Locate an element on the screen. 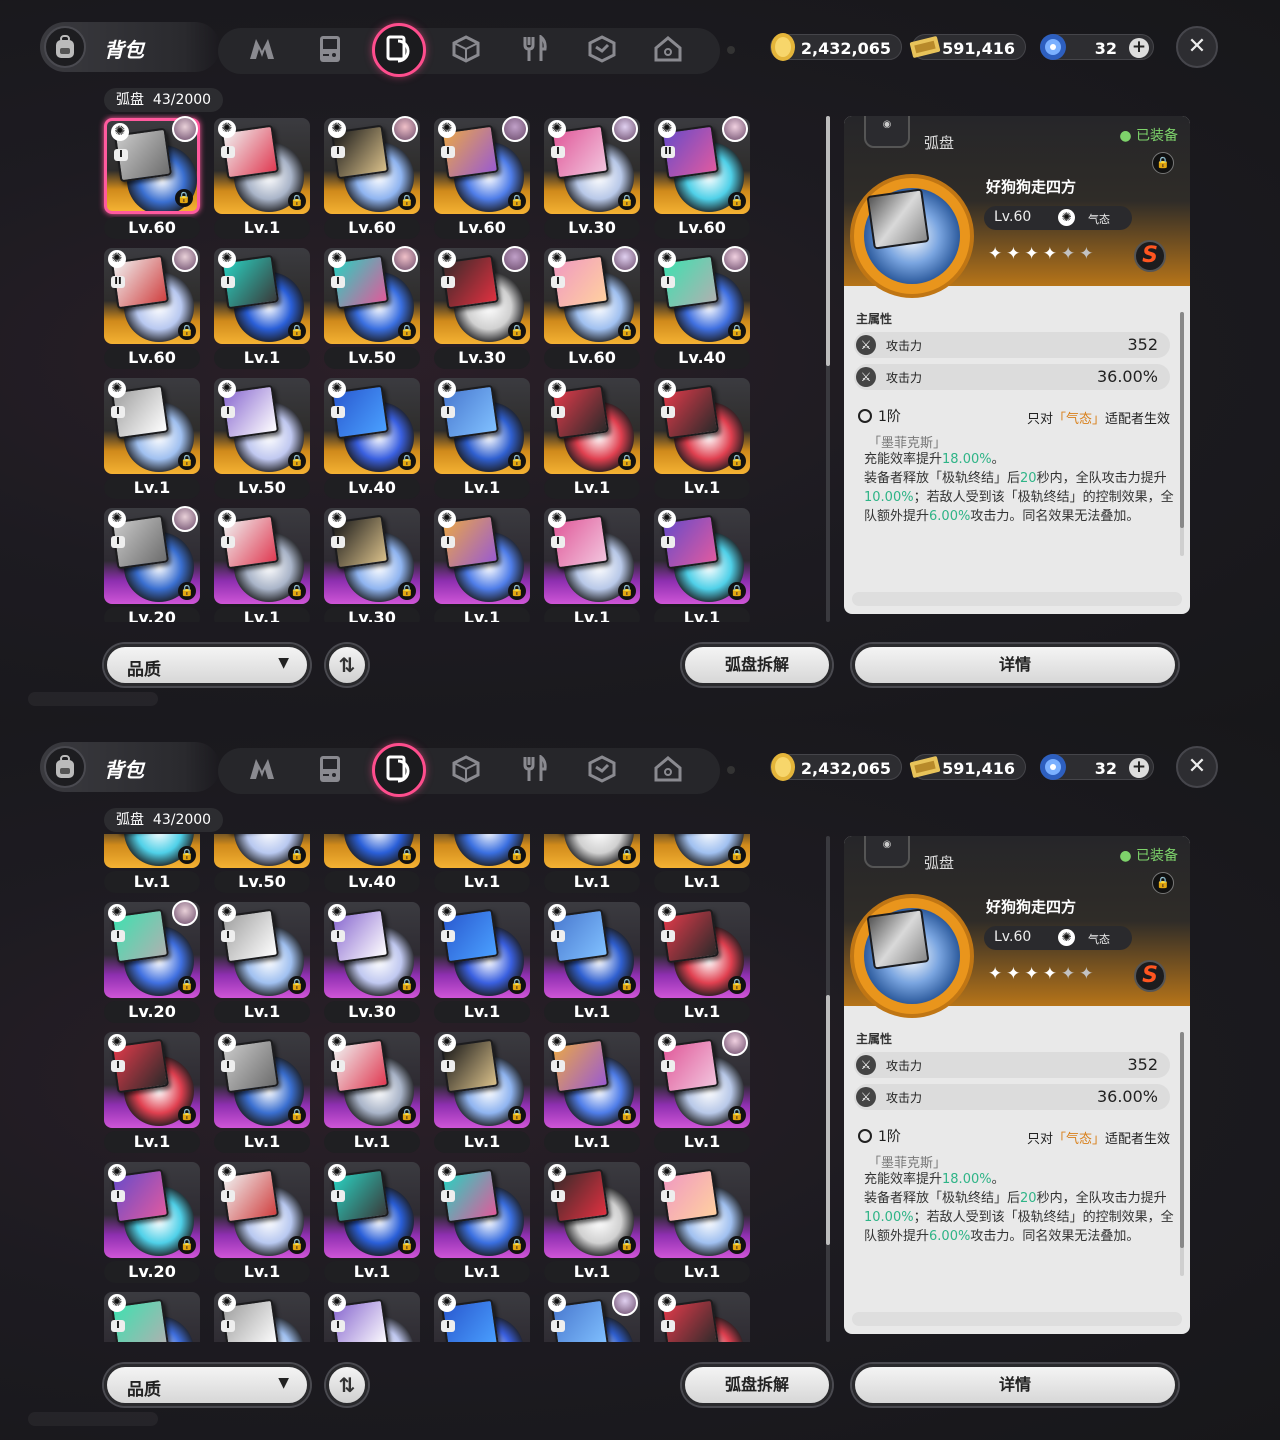 The image size is (1280, 1440). fork-spoon-icon is located at coordinates (534, 770).